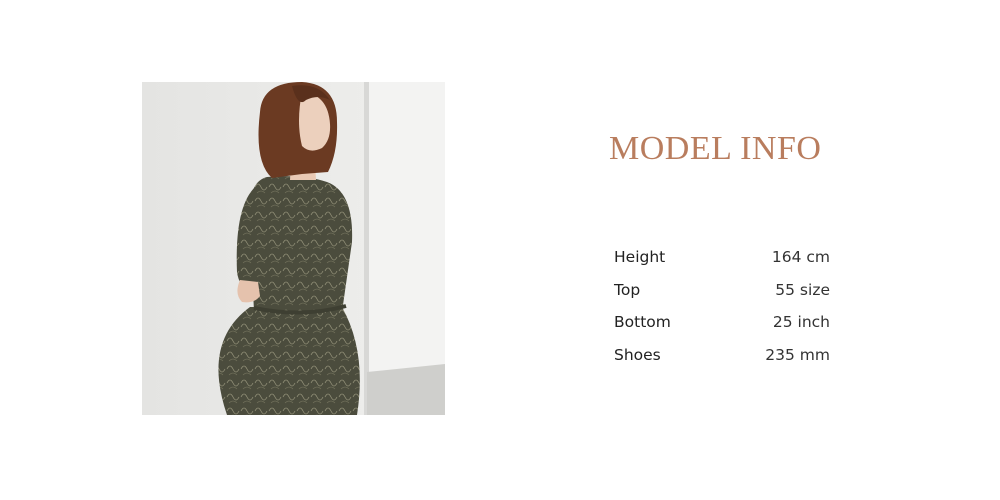 The width and height of the screenshot is (1000, 500). I want to click on spec-value-shoes: 235 mm, so click(797, 354).